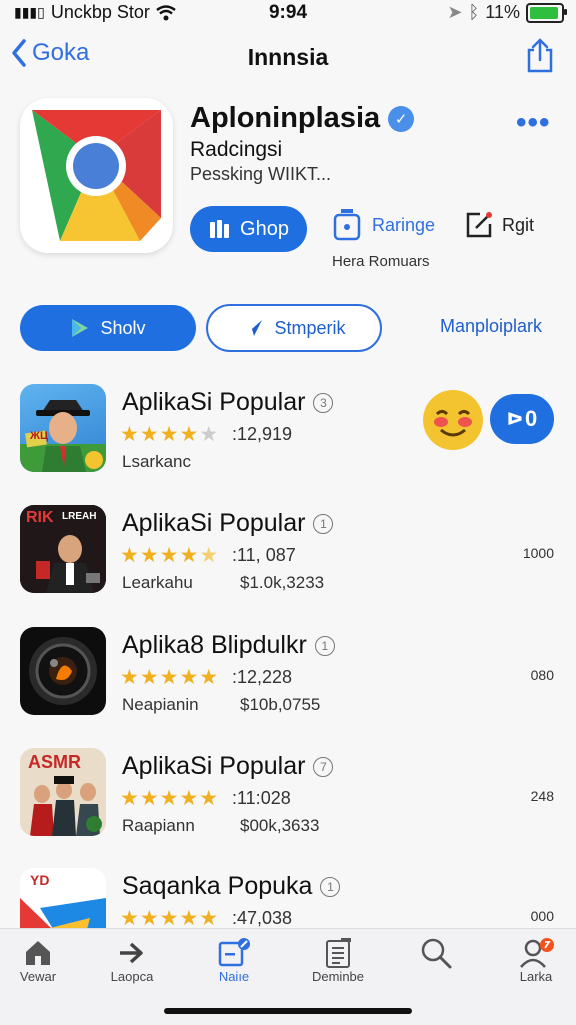 This screenshot has width=576, height=1025. I want to click on list-item-category: Raapiann, so click(158, 825).